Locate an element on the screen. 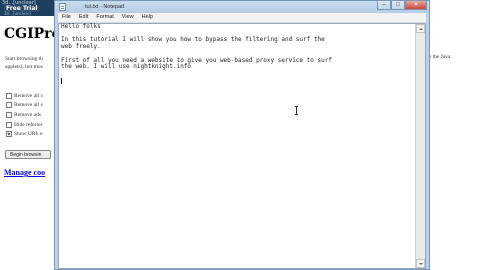  option-label: Show URL e is located at coordinates (28, 134).